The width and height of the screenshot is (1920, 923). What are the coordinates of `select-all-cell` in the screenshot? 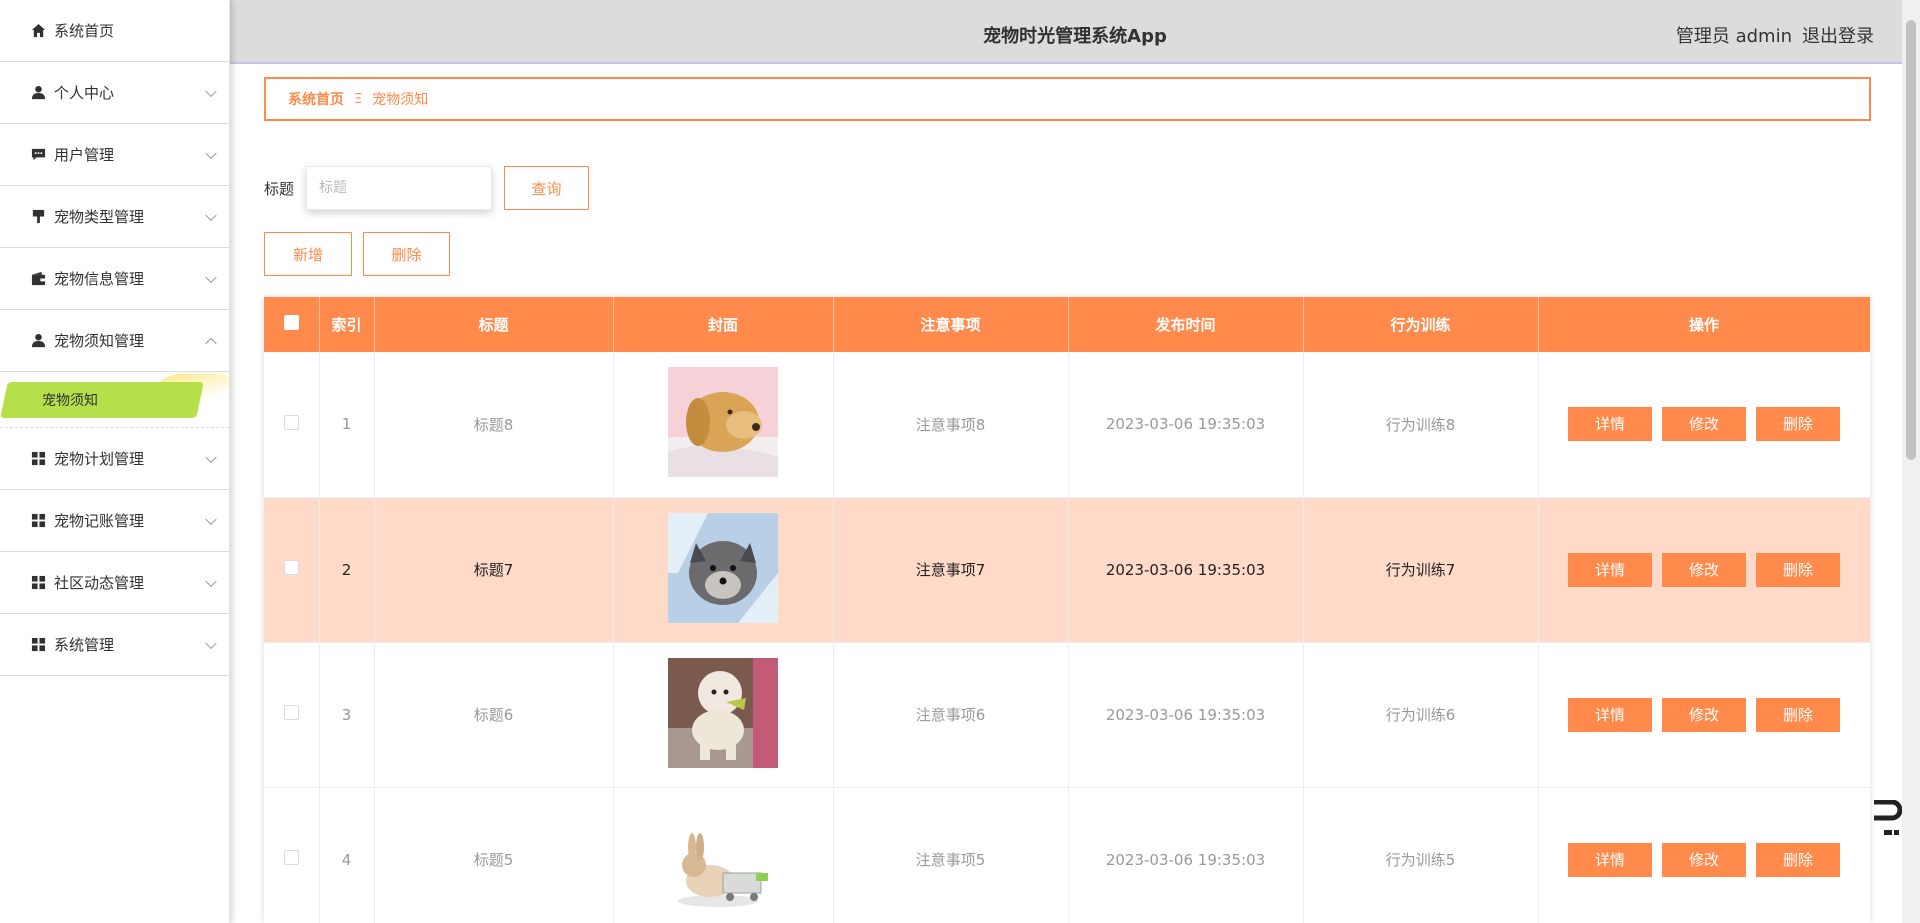 It's located at (292, 324).